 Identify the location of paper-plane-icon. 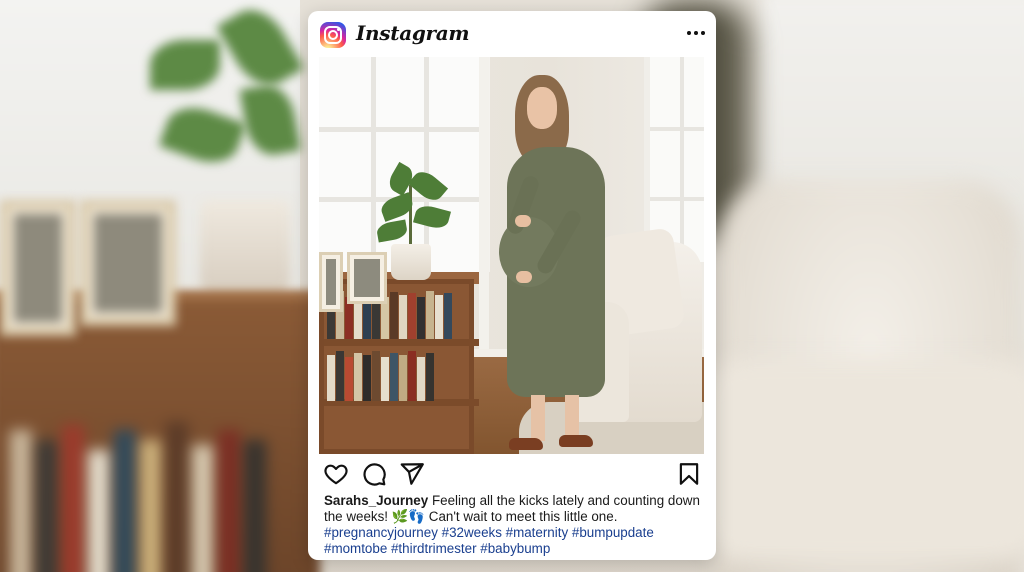
(412, 474).